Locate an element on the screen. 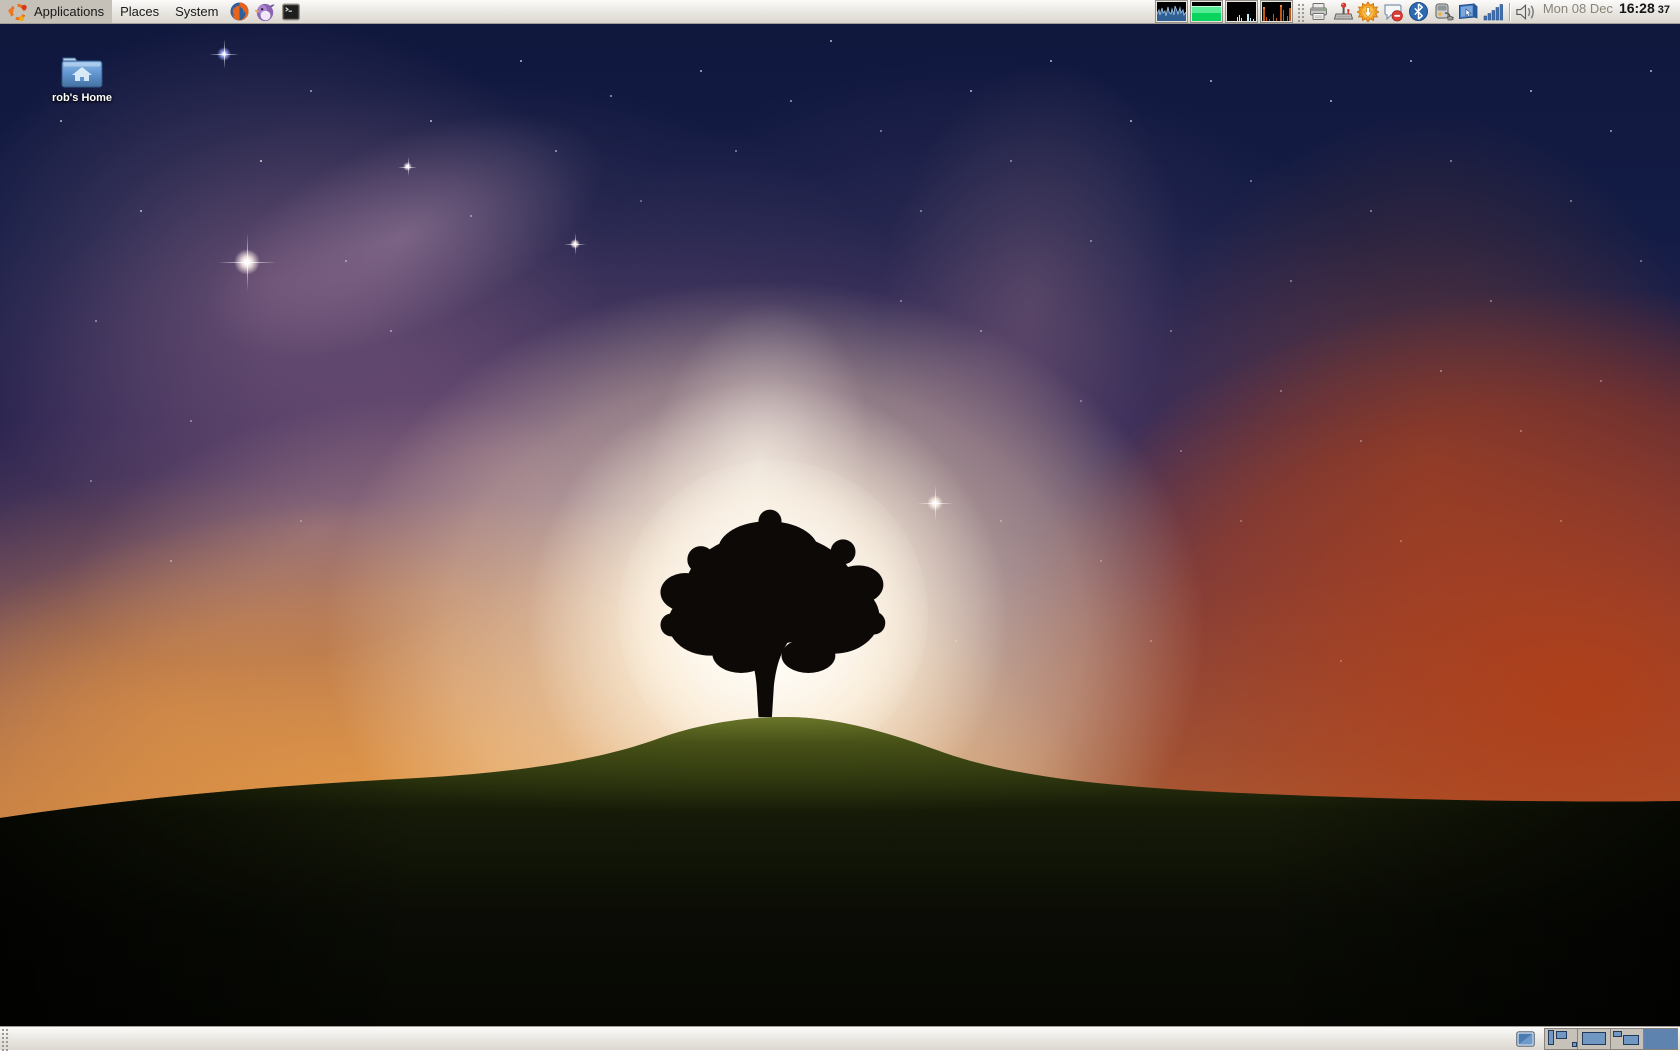 Image resolution: width=1680 pixels, height=1051 pixels. desktop-icon-robs-home: rob's Home is located at coordinates (82, 77).